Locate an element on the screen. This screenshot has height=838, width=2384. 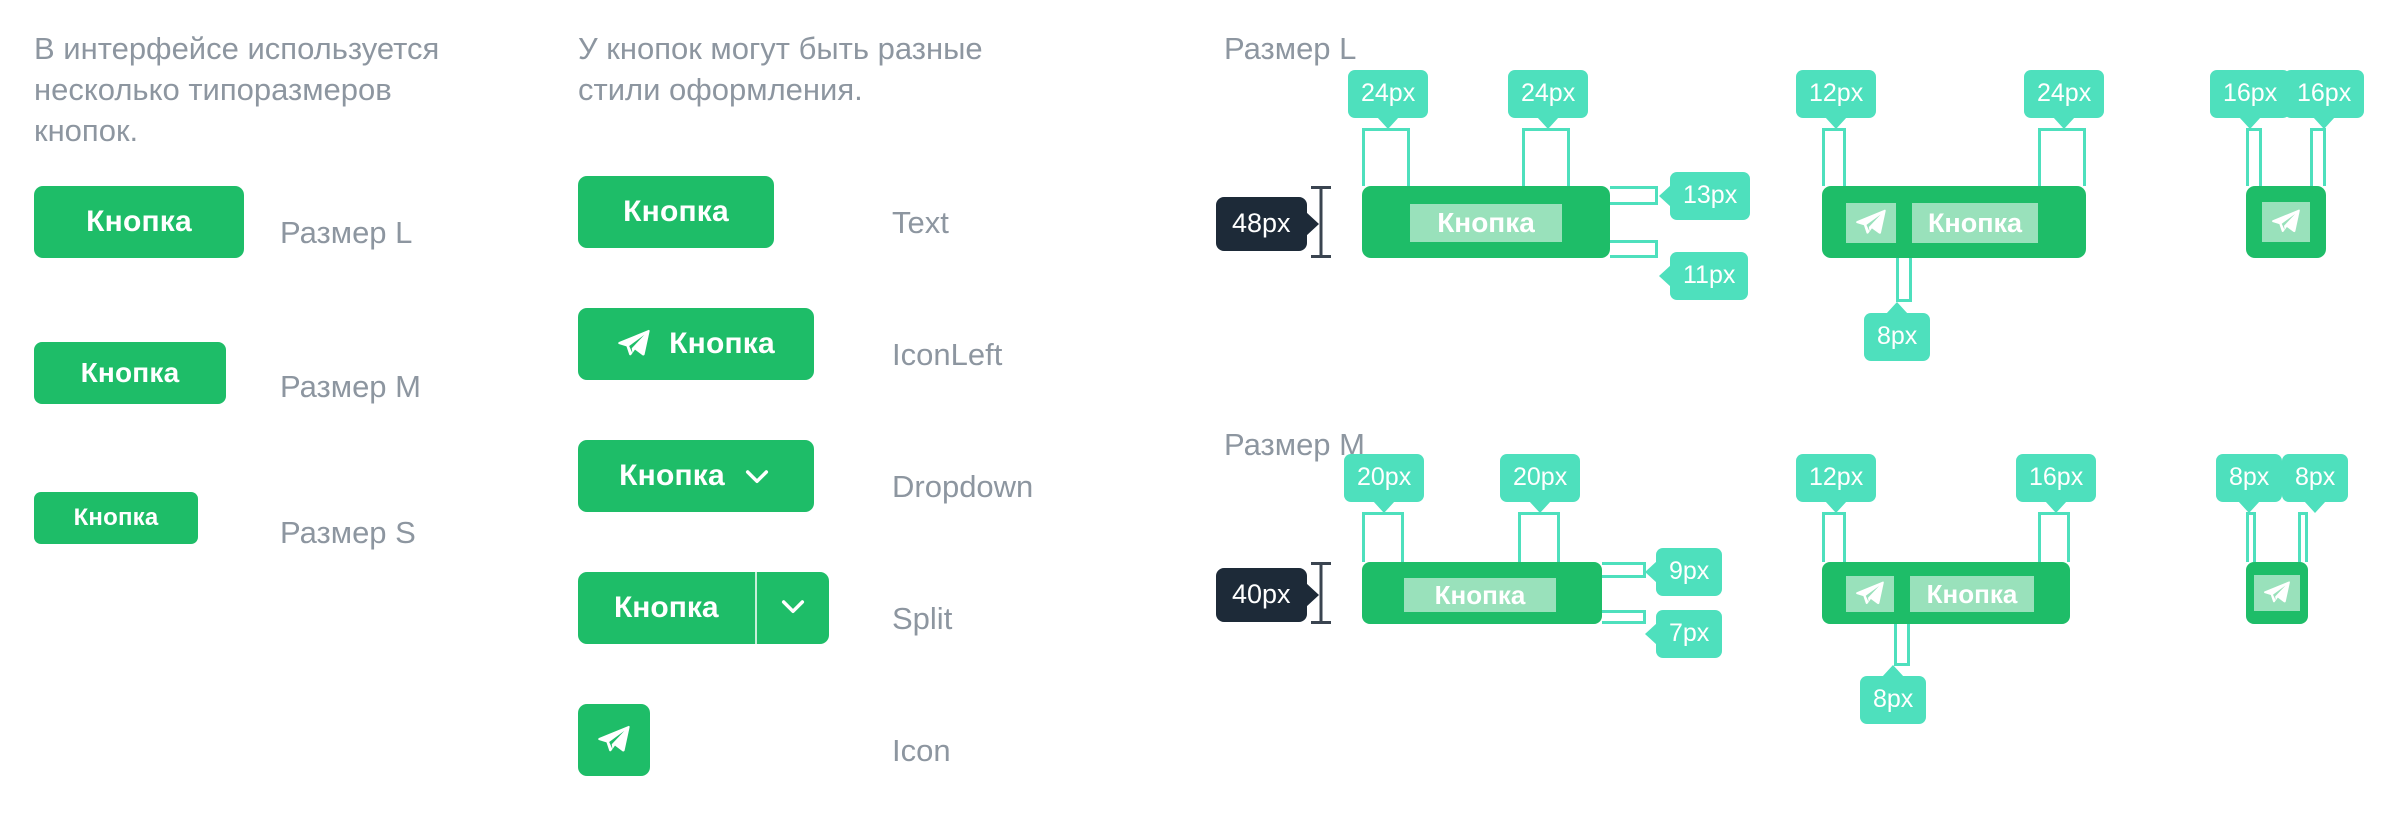
button-size-l-label: Кнопка is located at coordinates (139, 221).